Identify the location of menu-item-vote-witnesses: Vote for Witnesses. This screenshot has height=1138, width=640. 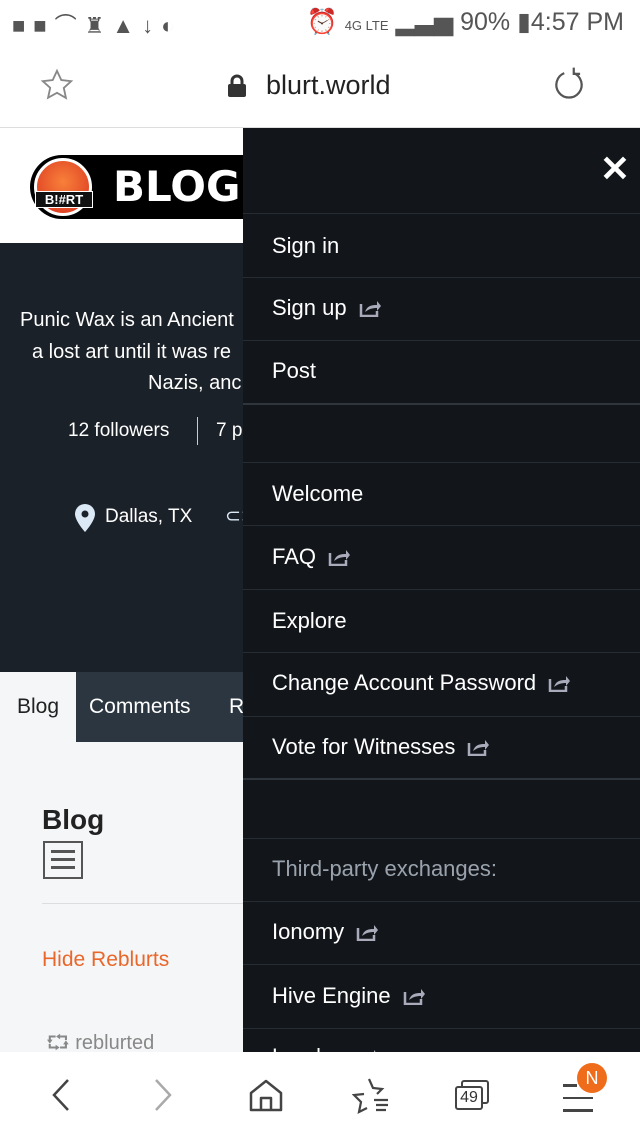
(381, 747).